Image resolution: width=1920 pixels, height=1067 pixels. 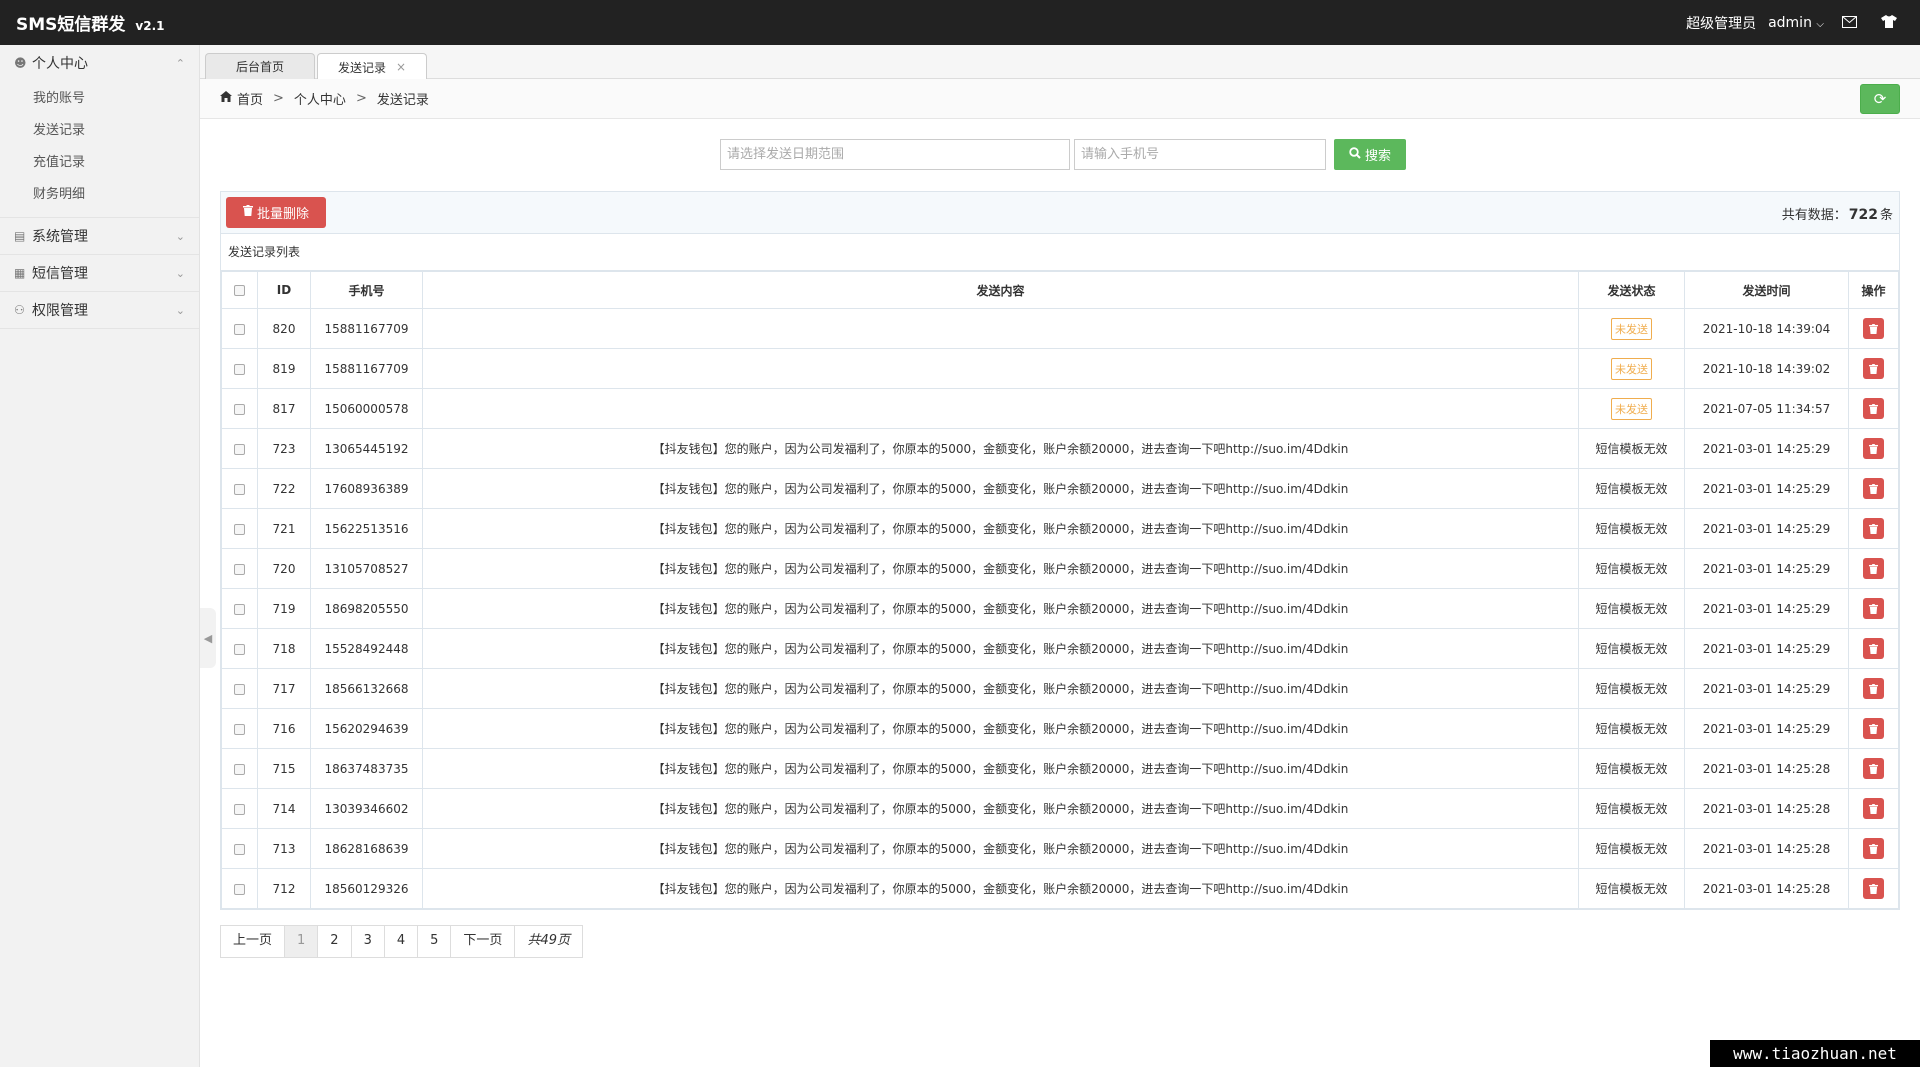 What do you see at coordinates (368, 941) in the screenshot?
I see `page-3: 3` at bounding box center [368, 941].